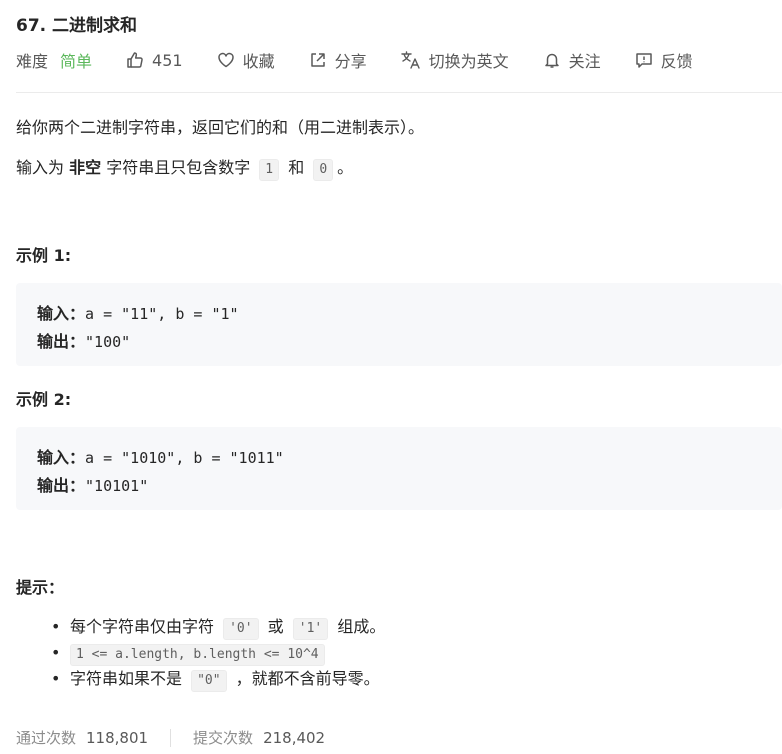  I want to click on example-1-heading: 示例 1:, so click(44, 255).